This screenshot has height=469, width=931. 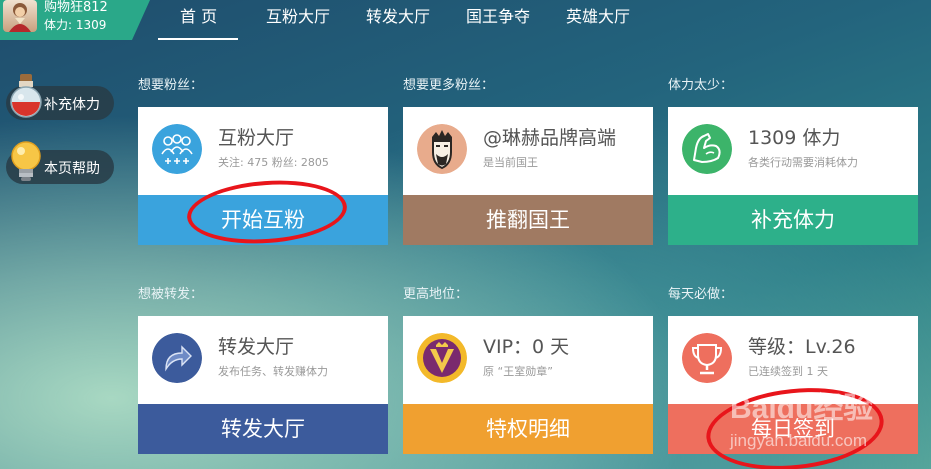 What do you see at coordinates (198, 15) in the screenshot?
I see `tab-home: 首 页` at bounding box center [198, 15].